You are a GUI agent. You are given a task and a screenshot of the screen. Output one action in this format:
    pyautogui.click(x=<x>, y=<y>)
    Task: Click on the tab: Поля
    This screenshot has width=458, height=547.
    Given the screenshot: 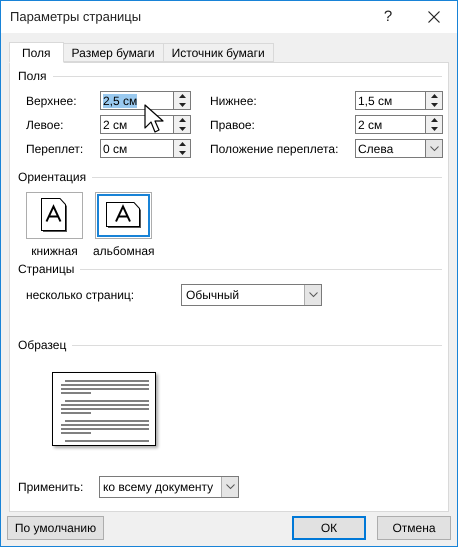 What is the action you would take?
    pyautogui.click(x=36, y=52)
    